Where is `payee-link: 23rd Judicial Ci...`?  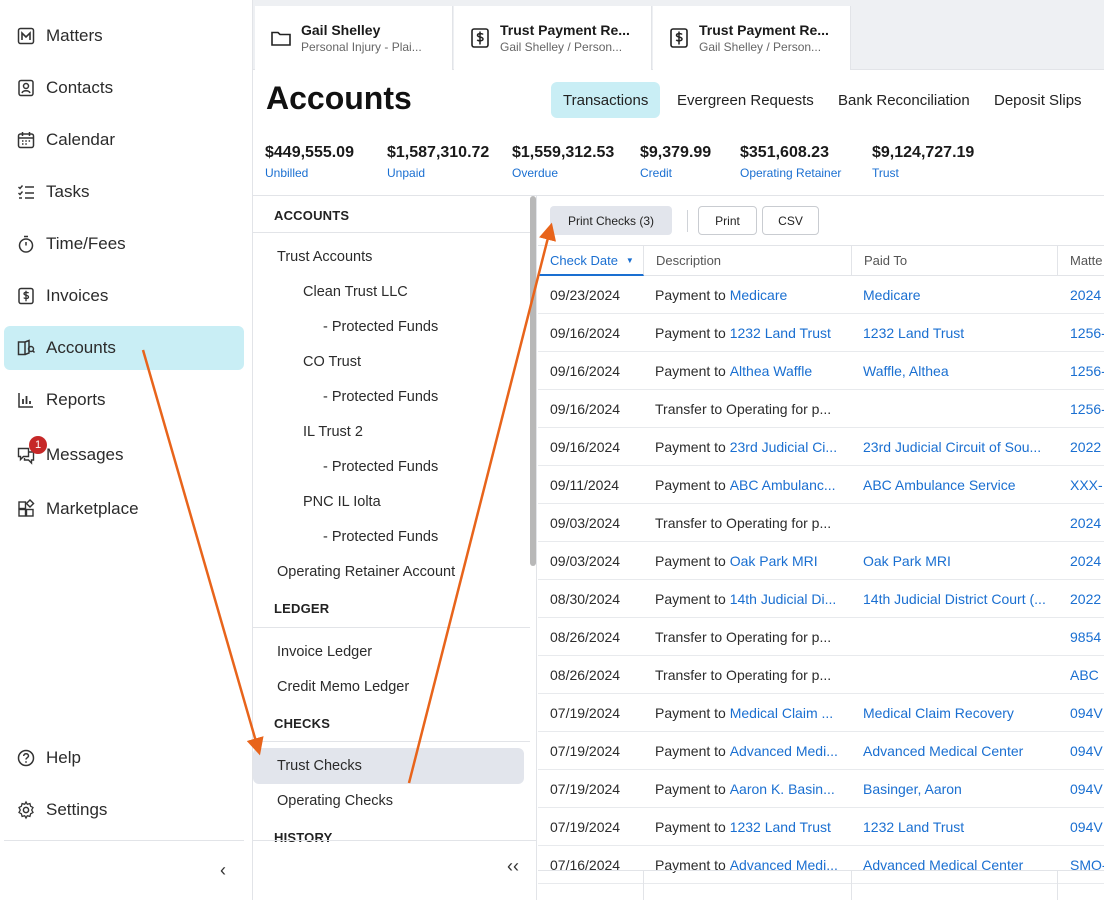
payee-link: 23rd Judicial Ci... is located at coordinates (783, 447).